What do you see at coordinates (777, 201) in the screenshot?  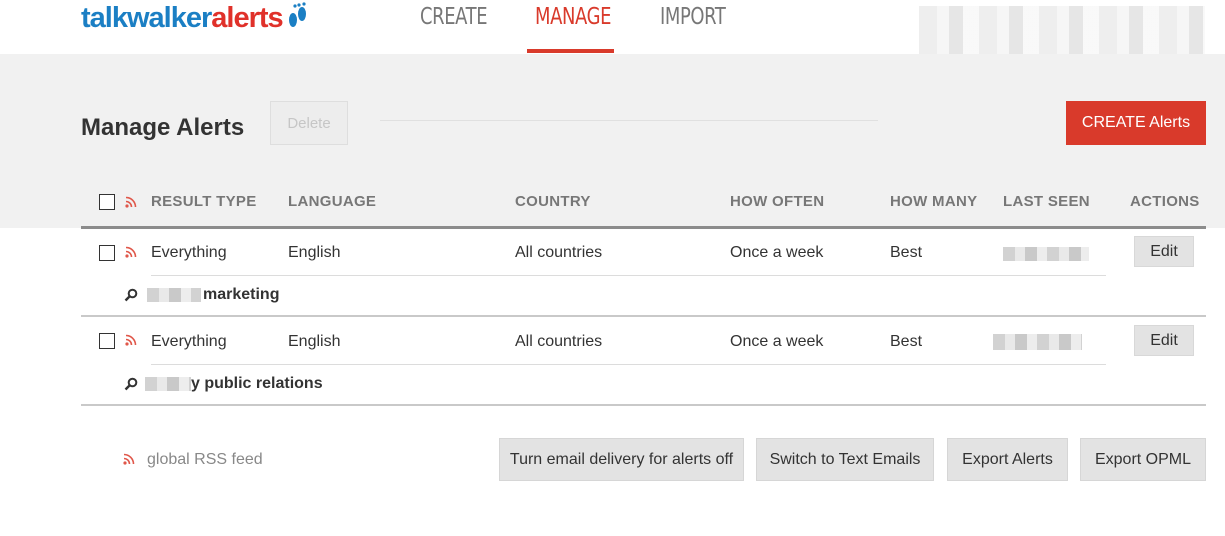 I see `column-header-how-often: HOW OFTEN` at bounding box center [777, 201].